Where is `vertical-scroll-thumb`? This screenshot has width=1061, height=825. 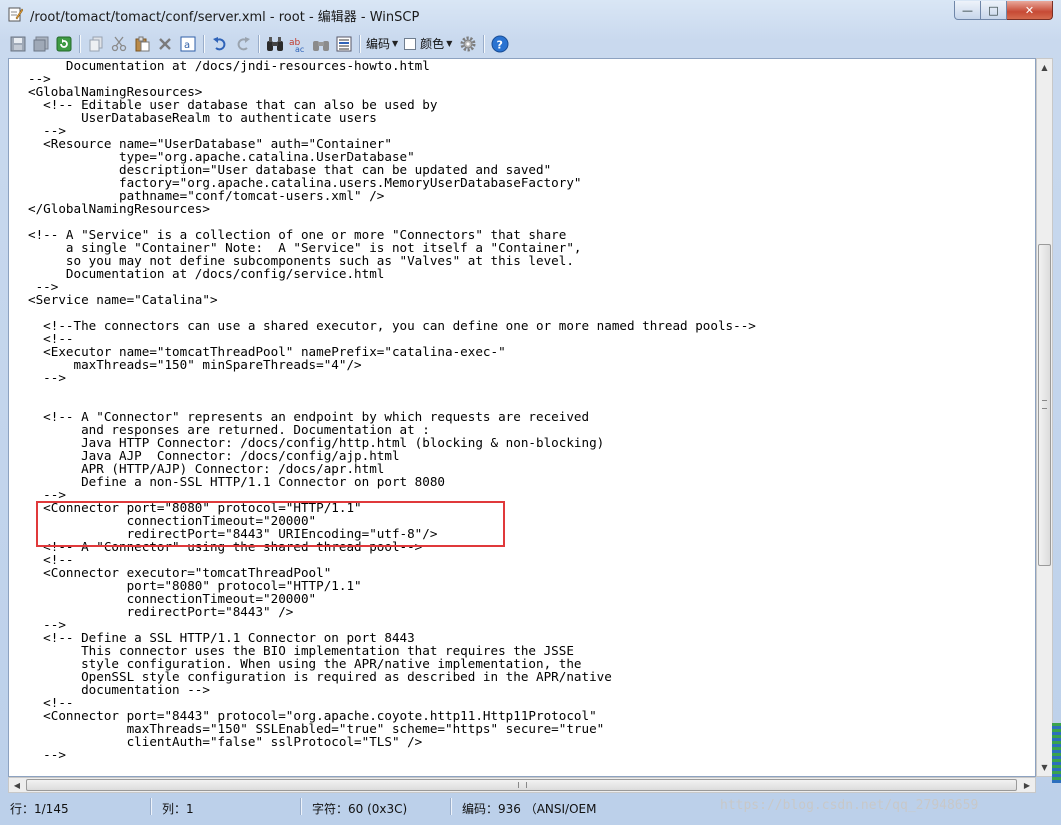
vertical-scroll-thumb is located at coordinates (1044, 405).